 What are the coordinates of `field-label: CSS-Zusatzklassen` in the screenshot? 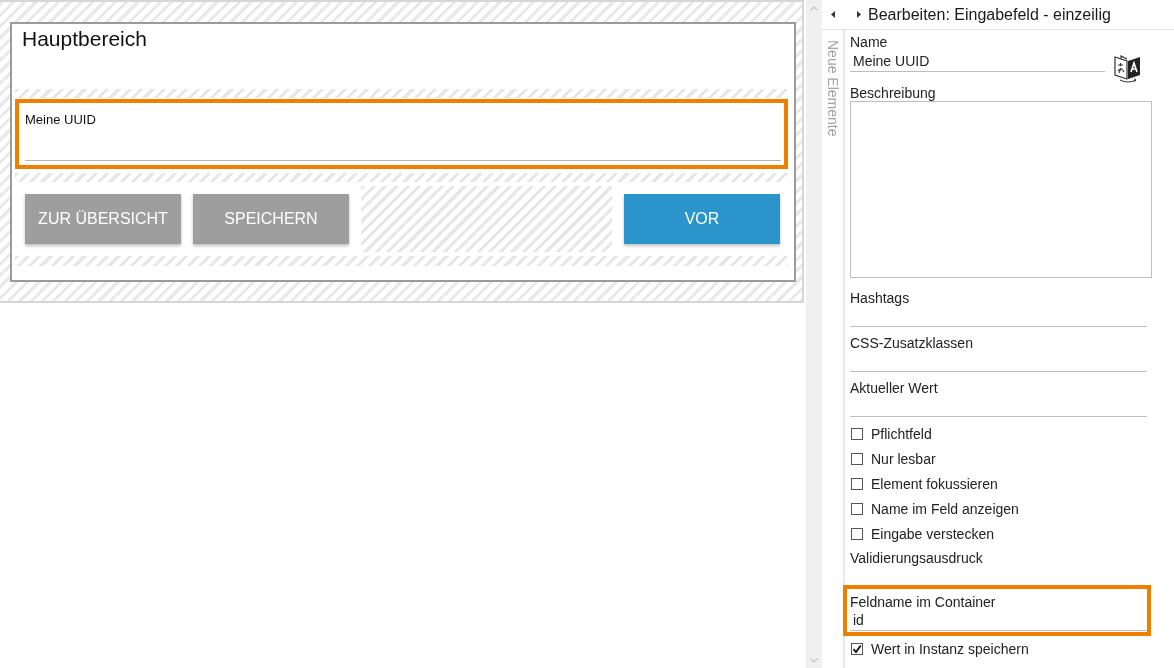 It's located at (911, 343).